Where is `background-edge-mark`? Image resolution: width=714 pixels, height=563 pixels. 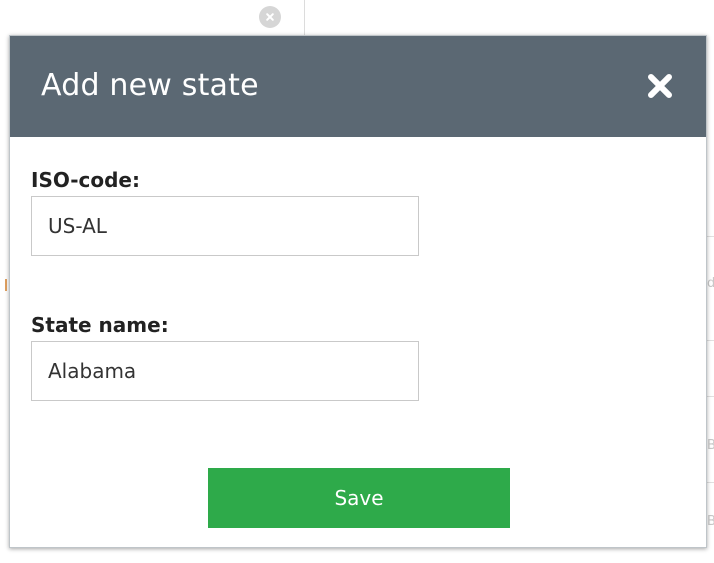
background-edge-mark is located at coordinates (5, 285).